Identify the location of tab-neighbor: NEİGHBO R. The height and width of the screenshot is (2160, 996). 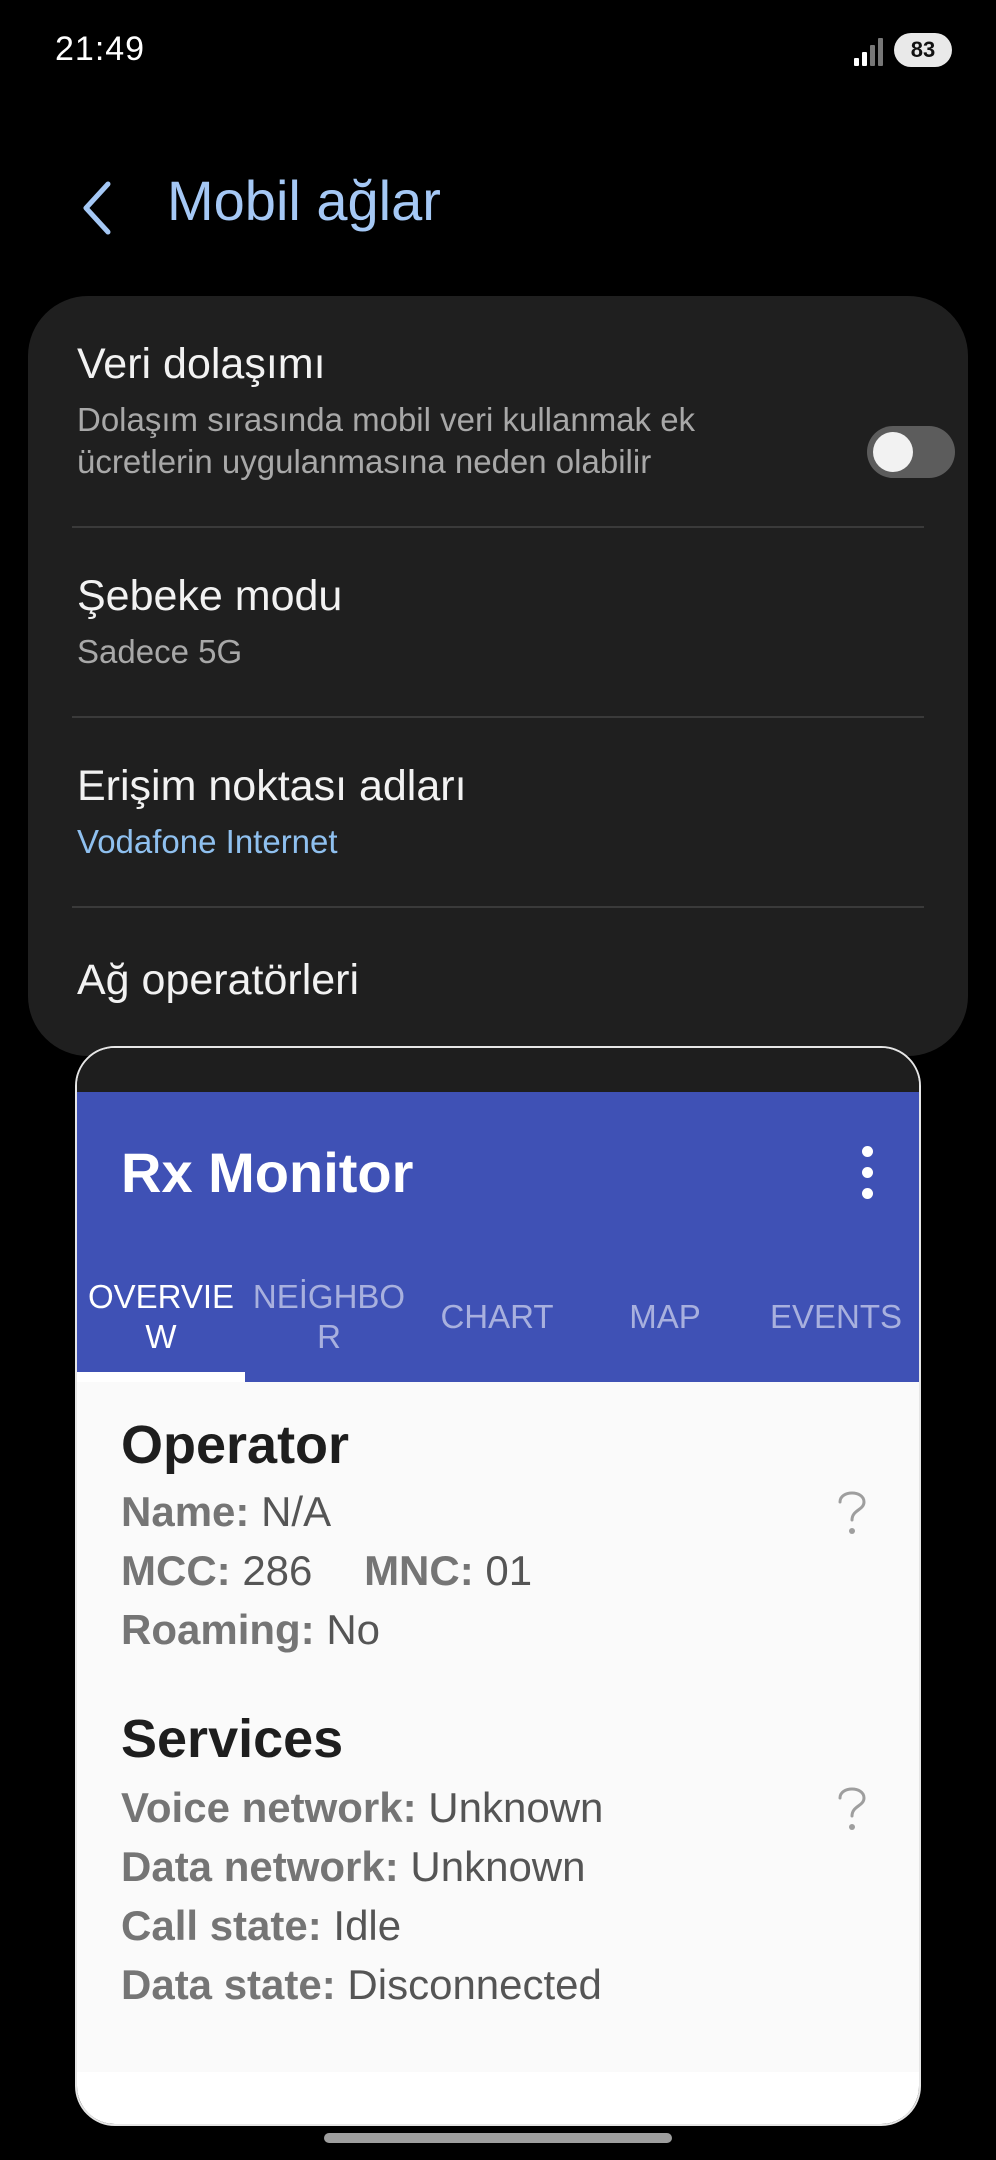
(329, 1317).